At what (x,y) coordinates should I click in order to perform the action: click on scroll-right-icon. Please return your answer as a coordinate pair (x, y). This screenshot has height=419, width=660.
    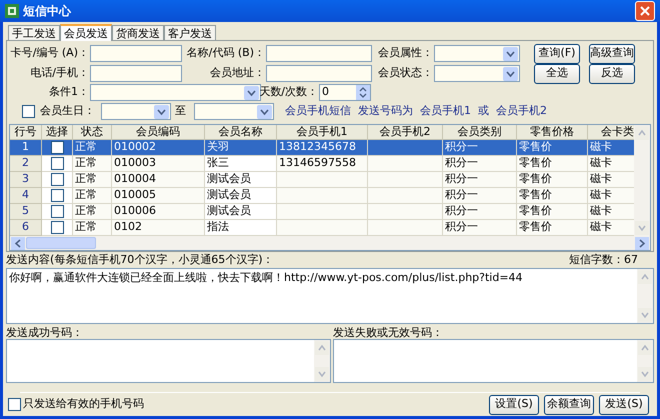
    Looking at the image, I should click on (642, 243).